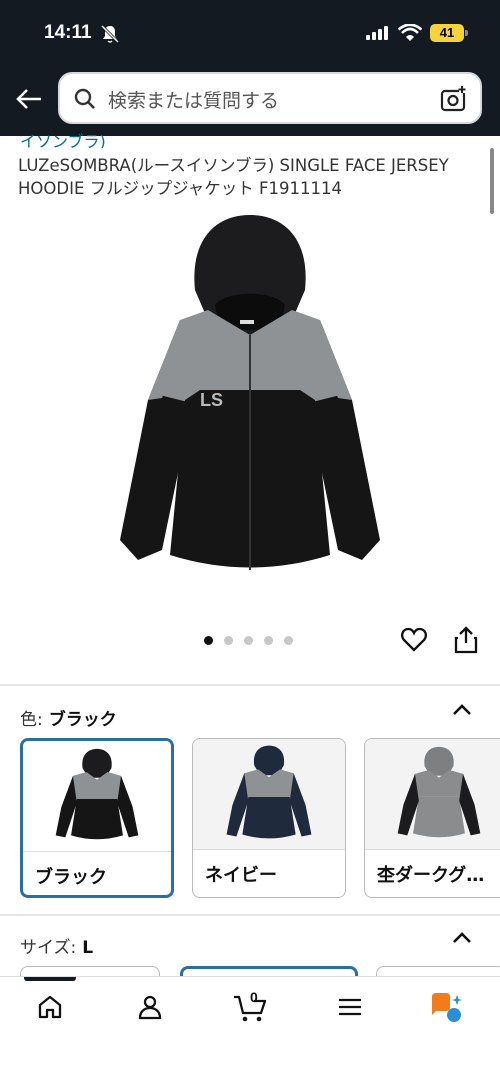 This screenshot has height=1080, width=500. I want to click on color-option-label: ネイビー, so click(241, 875).